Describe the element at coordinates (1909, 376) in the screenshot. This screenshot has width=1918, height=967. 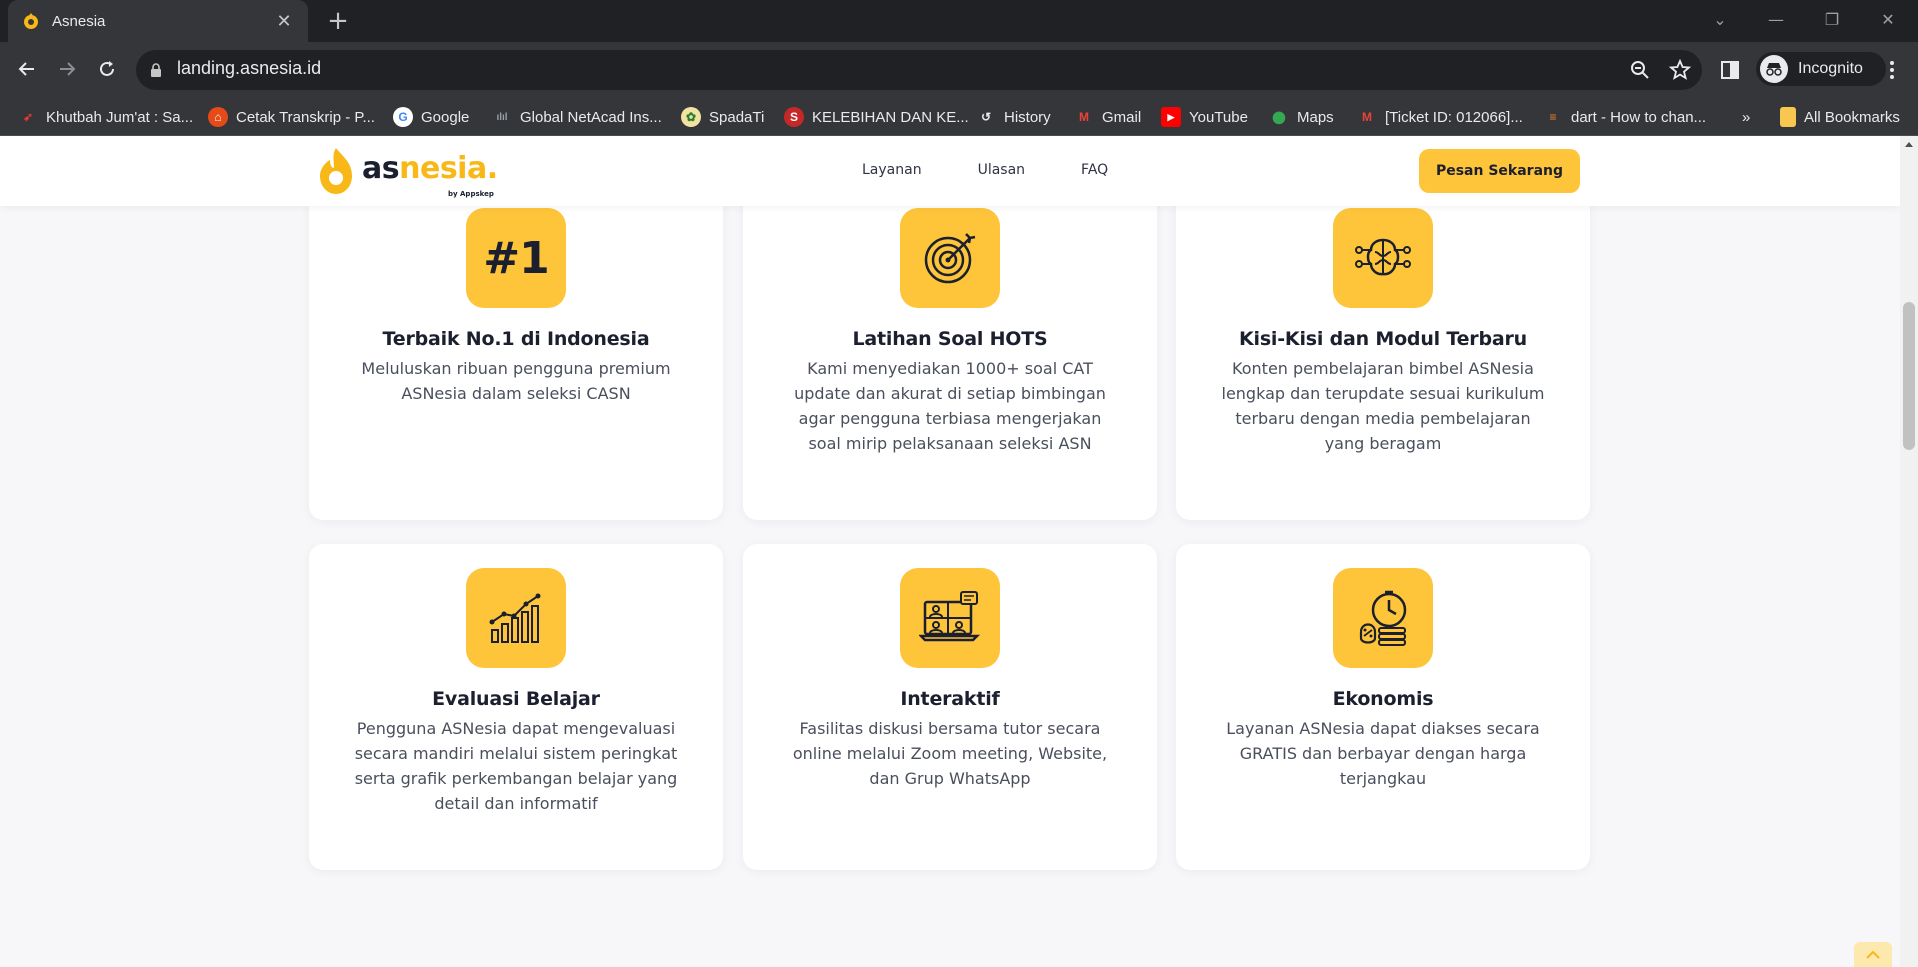
I see `scroll-thumb` at that location.